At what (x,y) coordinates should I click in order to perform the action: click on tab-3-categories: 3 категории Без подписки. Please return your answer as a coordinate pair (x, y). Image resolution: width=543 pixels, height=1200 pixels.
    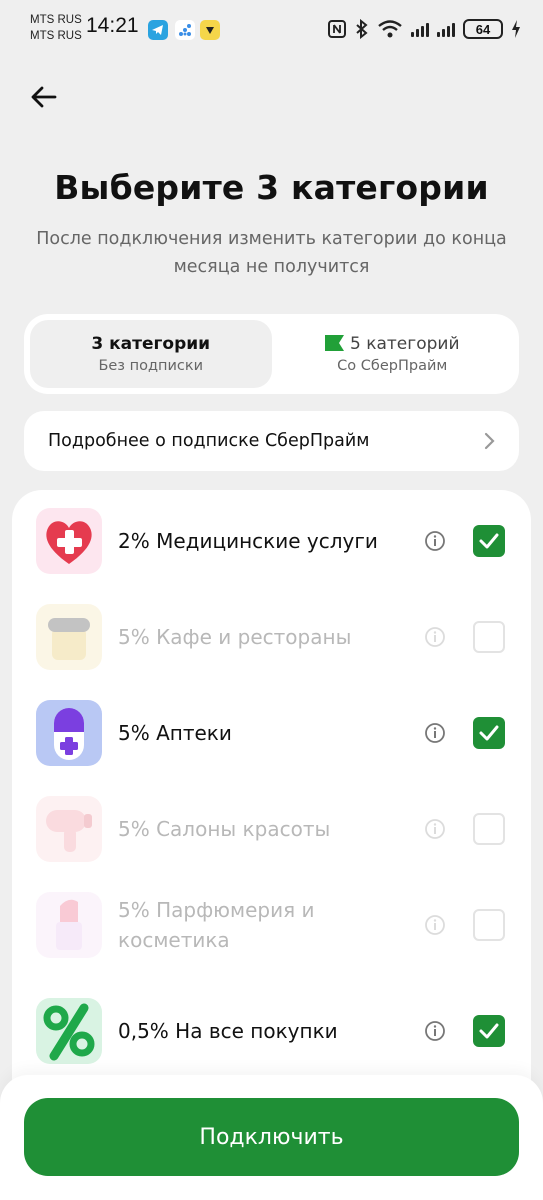
    Looking at the image, I should click on (151, 354).